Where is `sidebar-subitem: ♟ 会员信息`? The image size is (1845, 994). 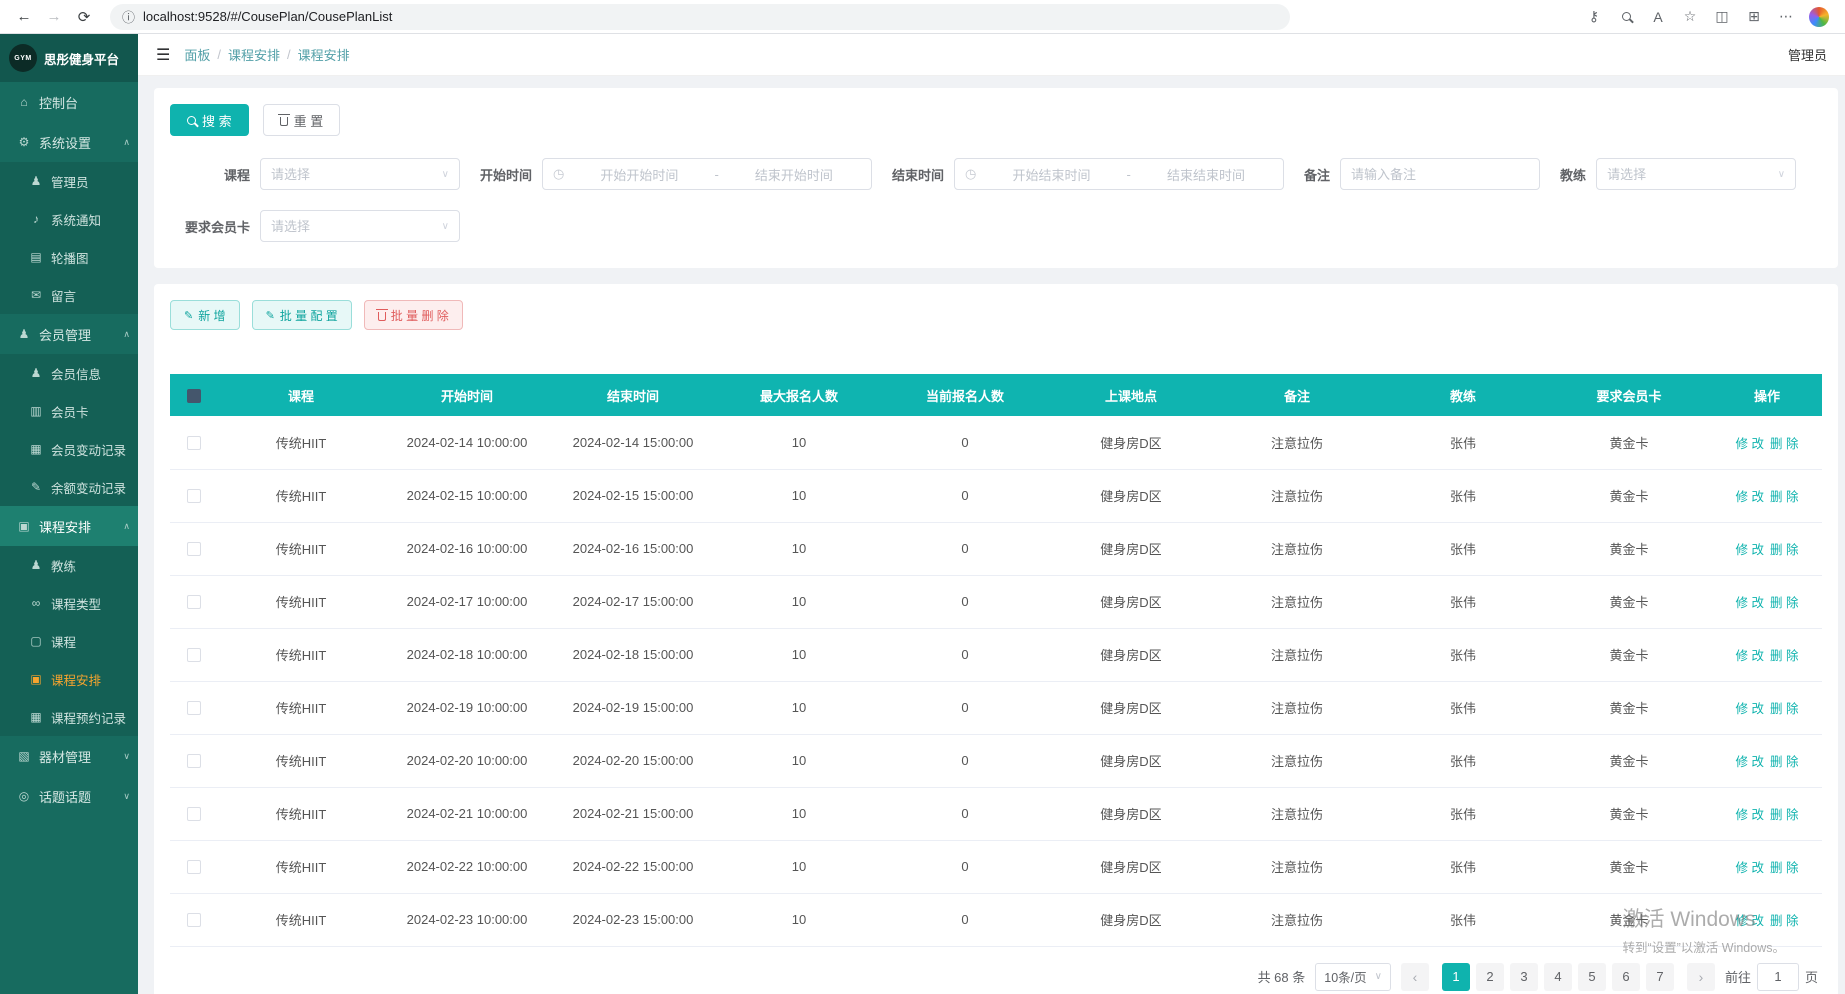 sidebar-subitem: ♟ 会员信息 is located at coordinates (69, 373).